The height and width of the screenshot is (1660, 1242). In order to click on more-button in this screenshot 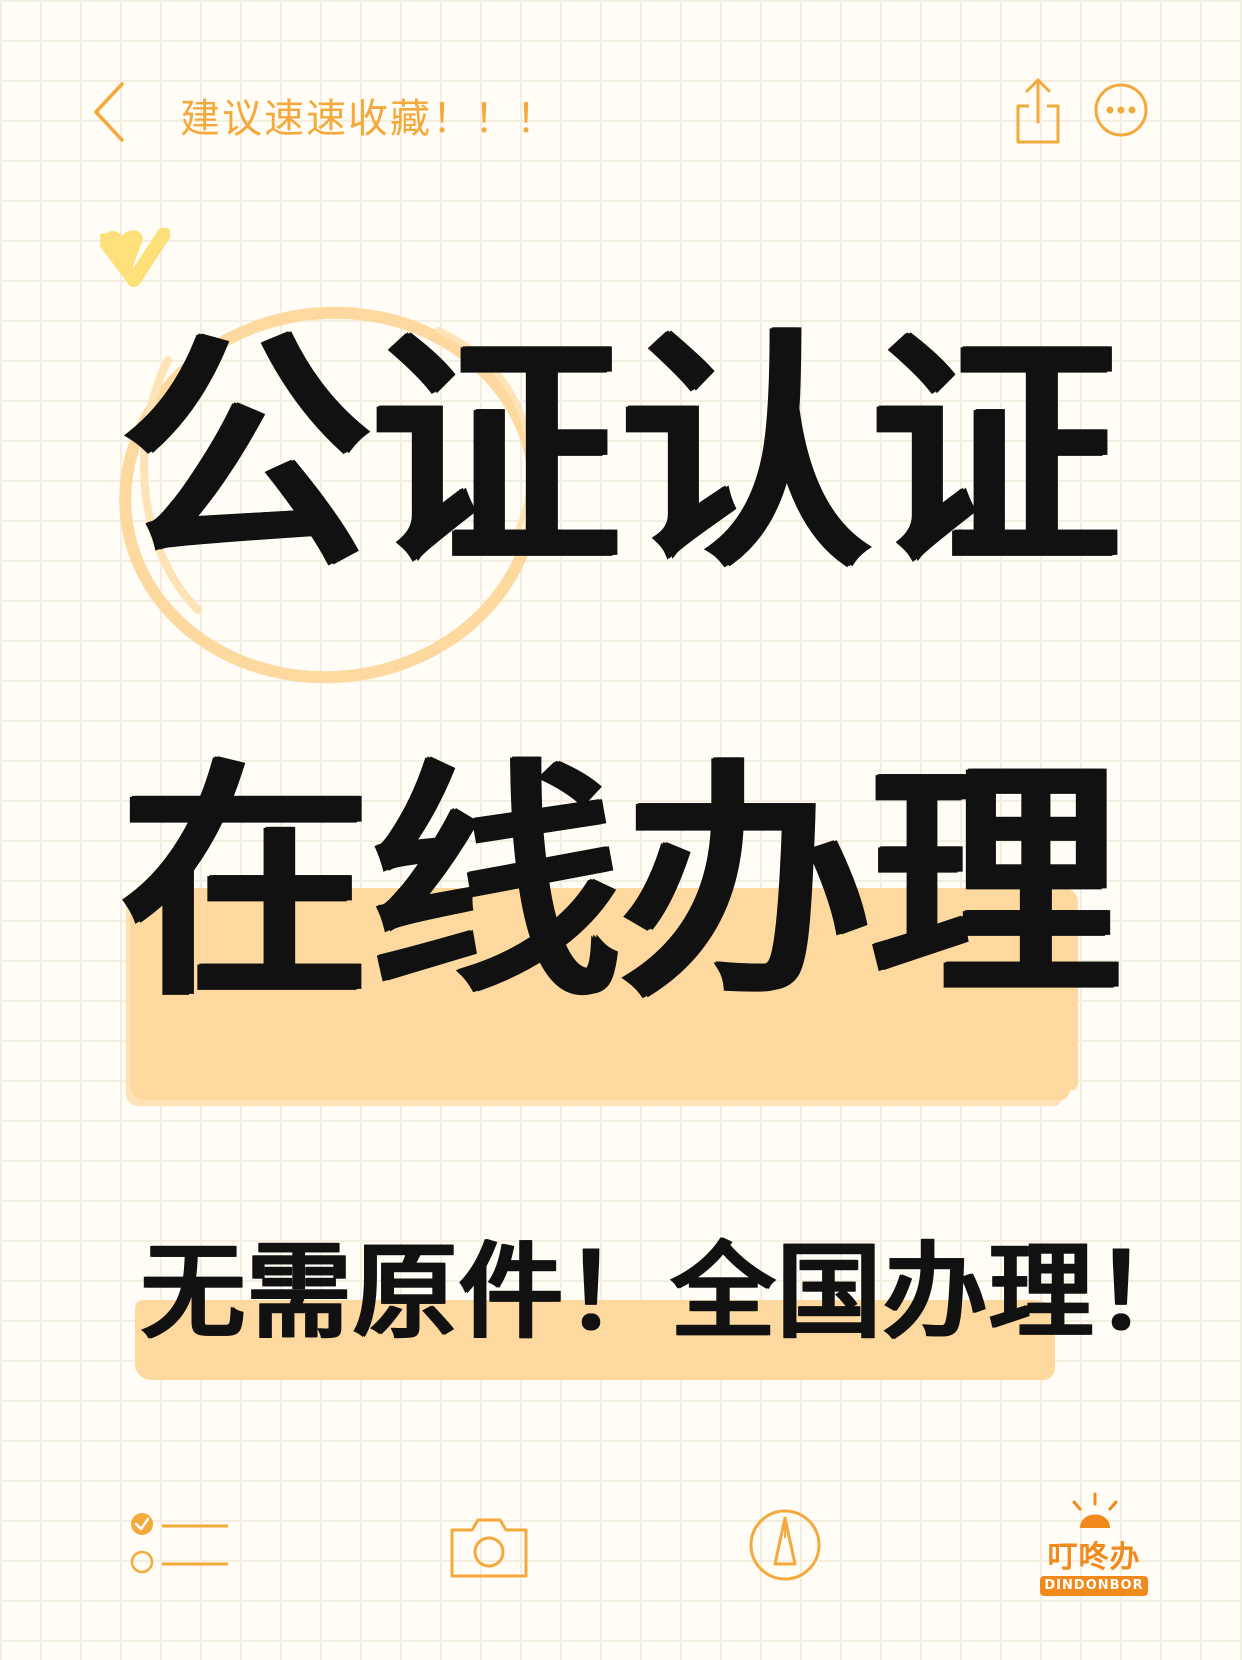, I will do `click(1121, 110)`.